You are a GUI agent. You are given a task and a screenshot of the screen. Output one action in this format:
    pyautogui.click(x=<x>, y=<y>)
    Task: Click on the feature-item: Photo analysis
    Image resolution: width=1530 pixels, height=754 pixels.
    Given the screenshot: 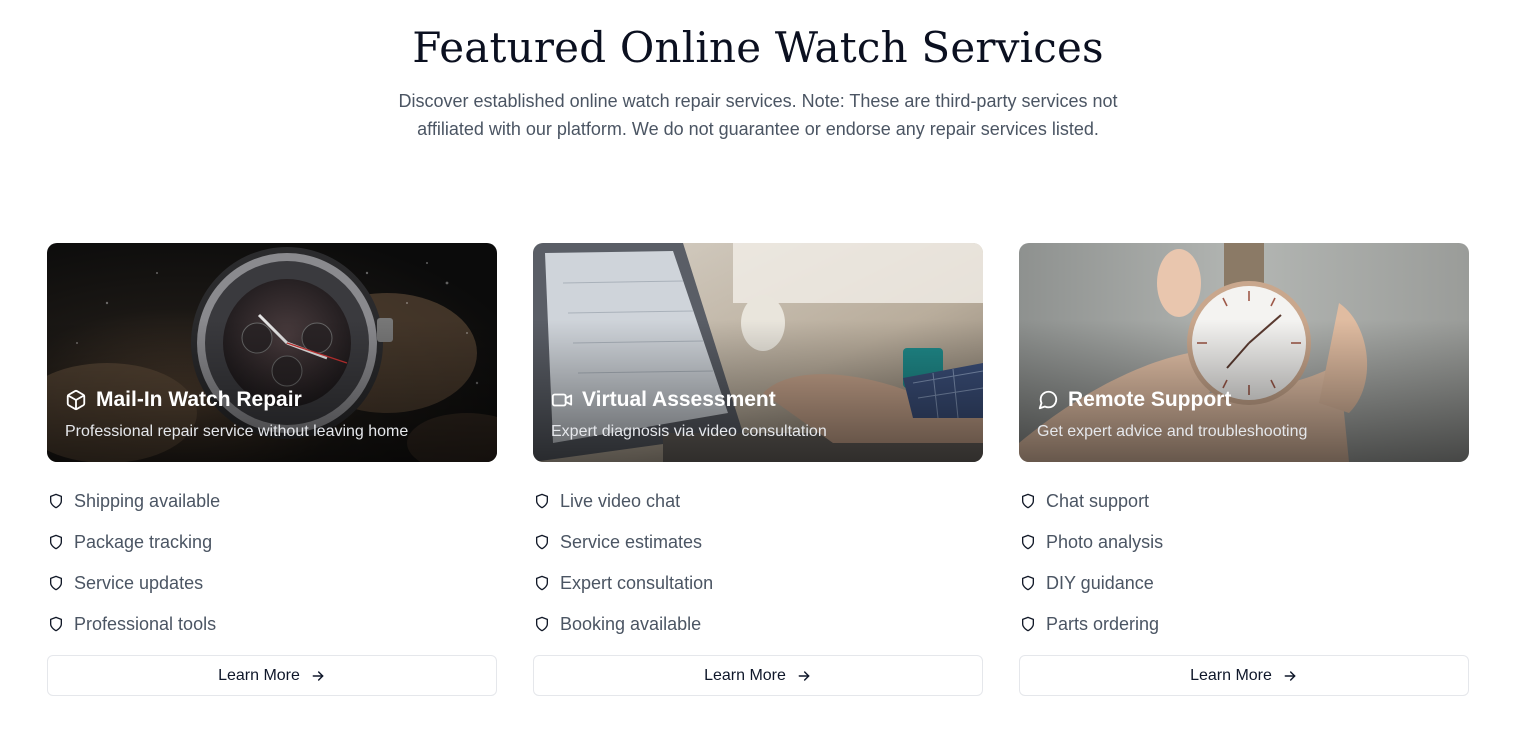 What is the action you would take?
    pyautogui.click(x=1244, y=551)
    